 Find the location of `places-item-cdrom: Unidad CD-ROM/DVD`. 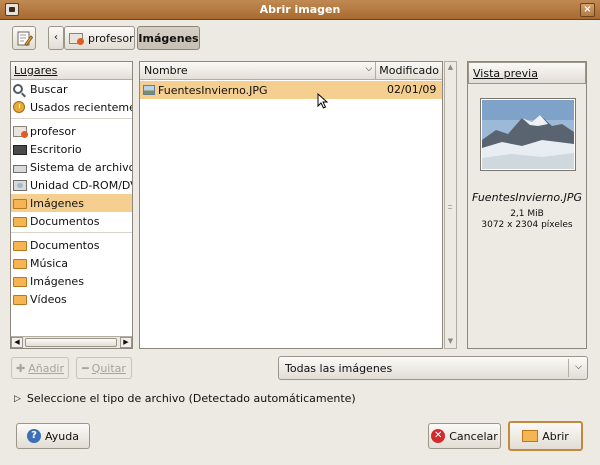

places-item-cdrom: Unidad CD-ROM/DVD is located at coordinates (71, 185).